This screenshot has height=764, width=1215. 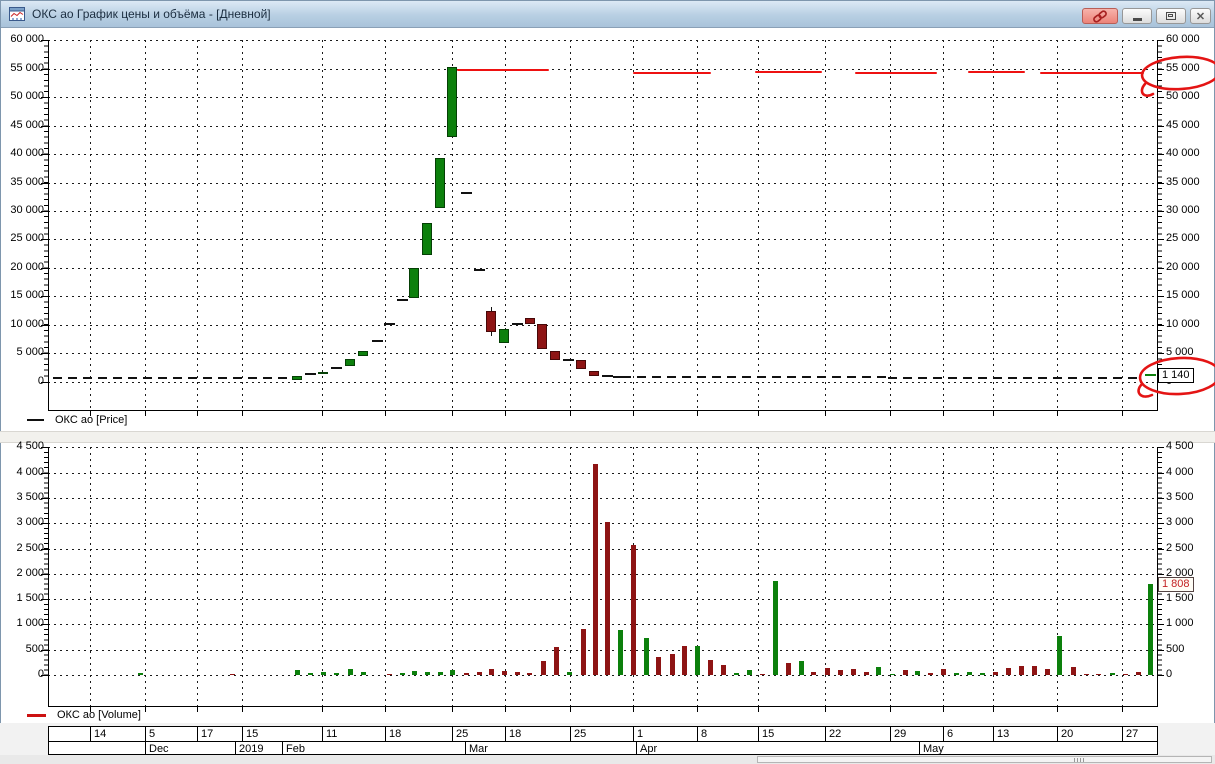 I want to click on close-icon: ✕, so click(x=1200, y=16).